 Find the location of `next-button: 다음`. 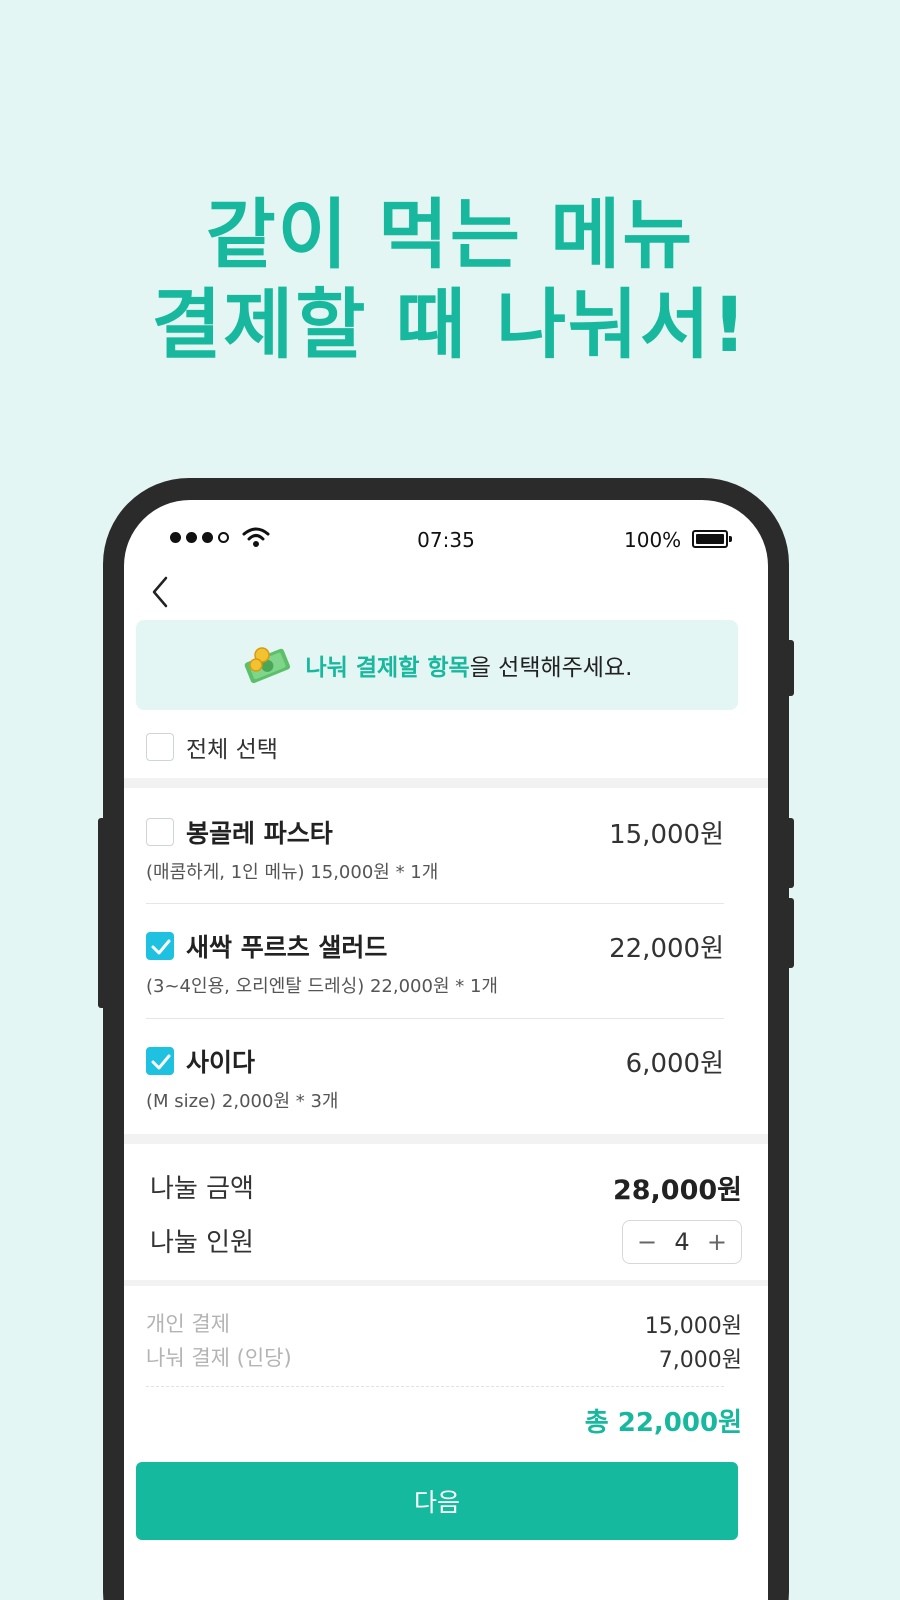

next-button: 다음 is located at coordinates (437, 1501).